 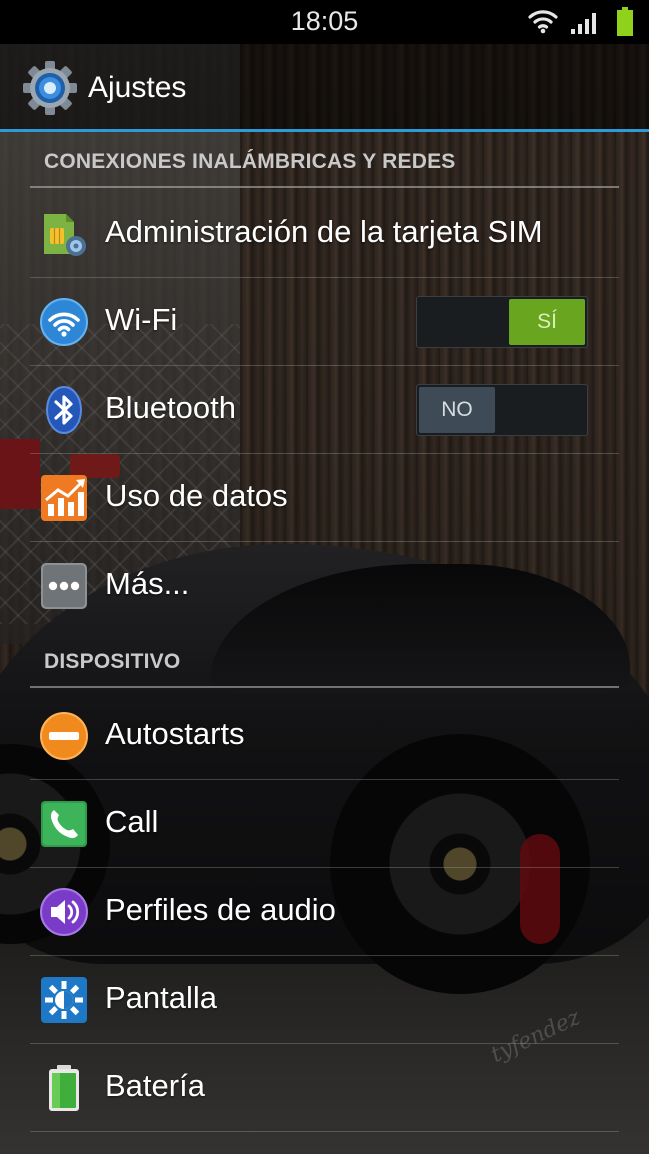 What do you see at coordinates (220, 909) in the screenshot?
I see `settings-item-label: Perfiles de audio` at bounding box center [220, 909].